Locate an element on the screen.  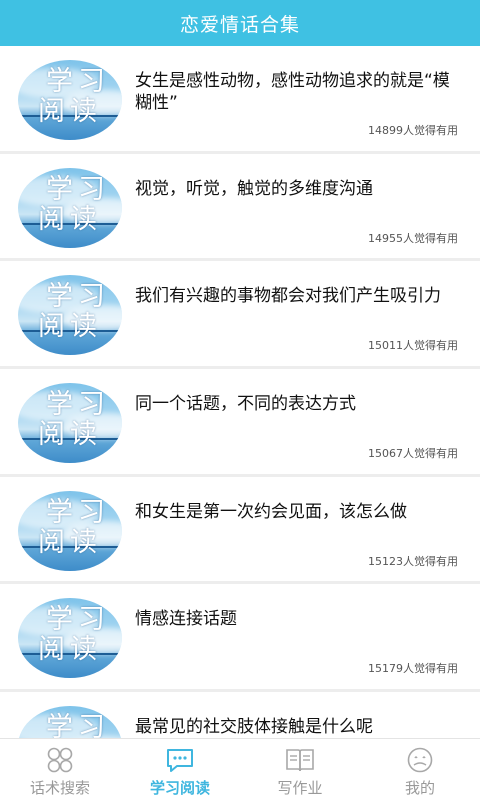
tab-label: 我的 is located at coordinates (419, 788).